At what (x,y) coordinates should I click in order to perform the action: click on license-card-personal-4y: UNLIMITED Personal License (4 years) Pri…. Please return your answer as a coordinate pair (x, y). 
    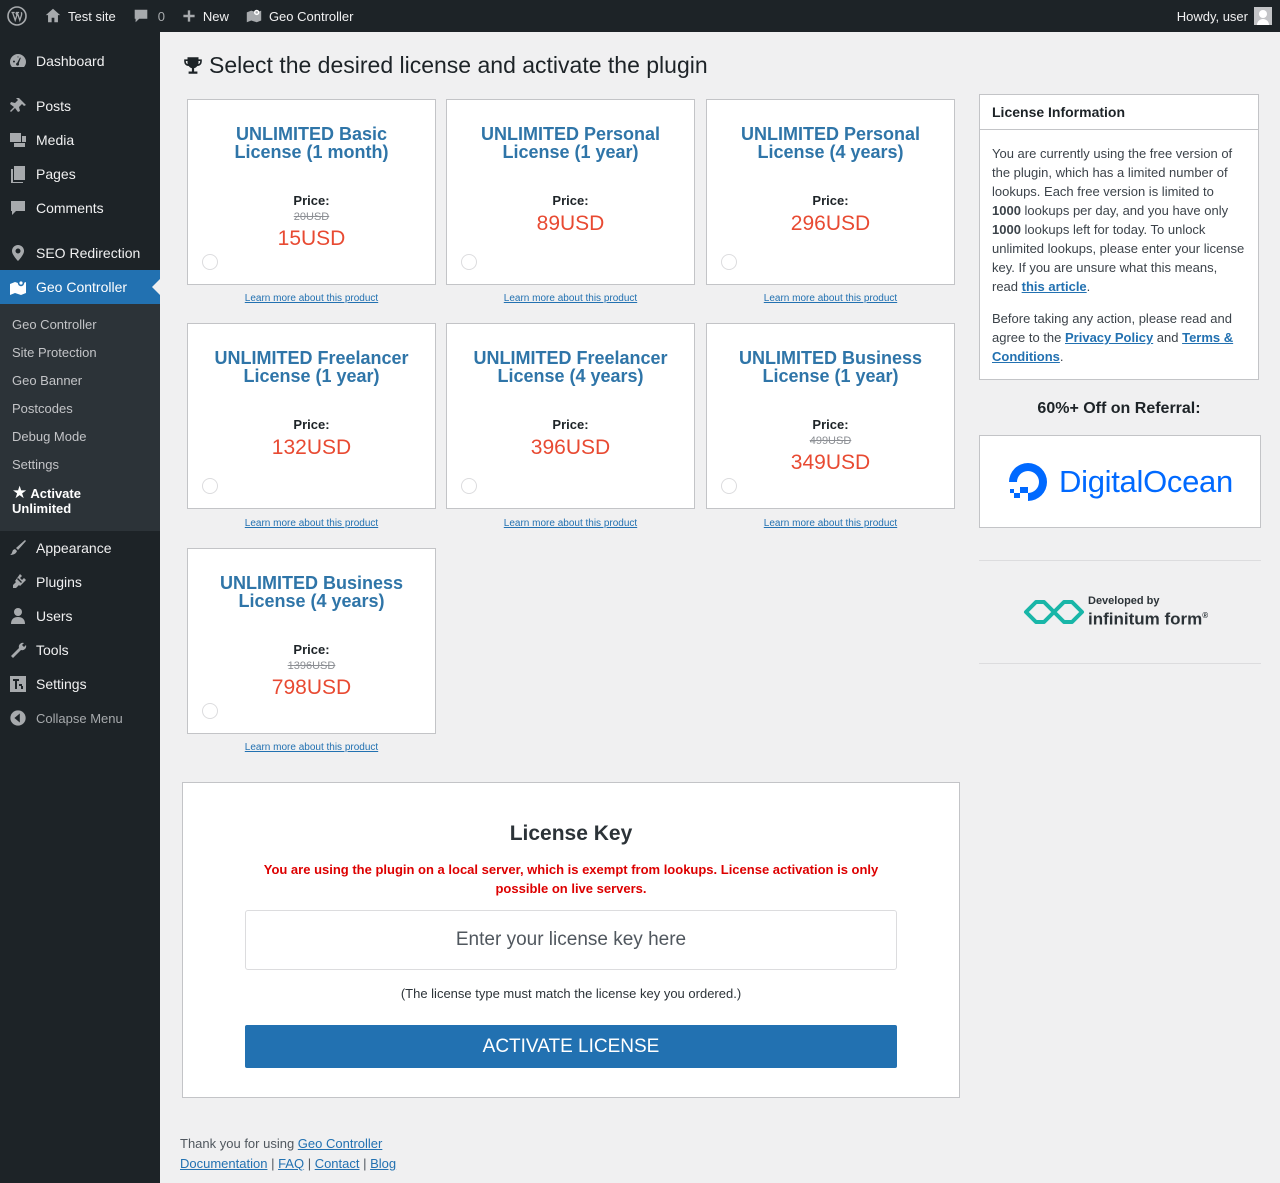
    Looking at the image, I should click on (830, 192).